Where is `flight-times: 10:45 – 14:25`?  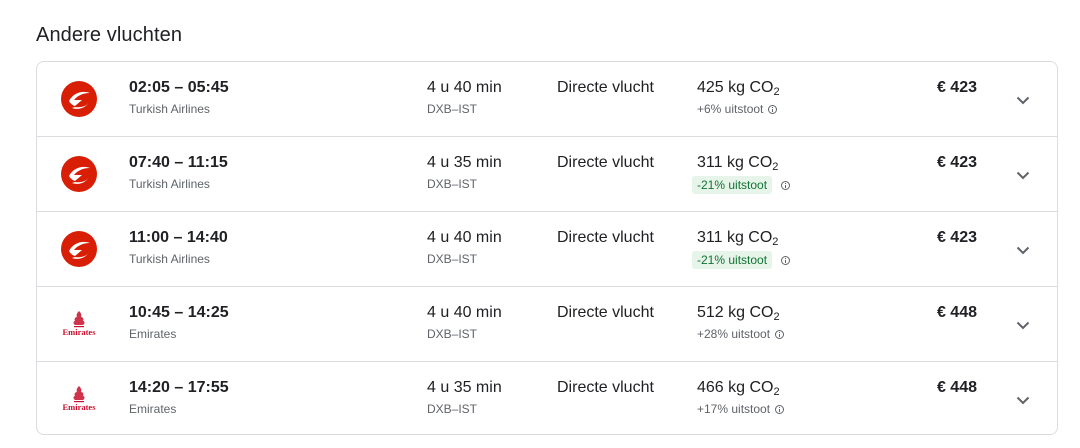 flight-times: 10:45 – 14:25 is located at coordinates (179, 312).